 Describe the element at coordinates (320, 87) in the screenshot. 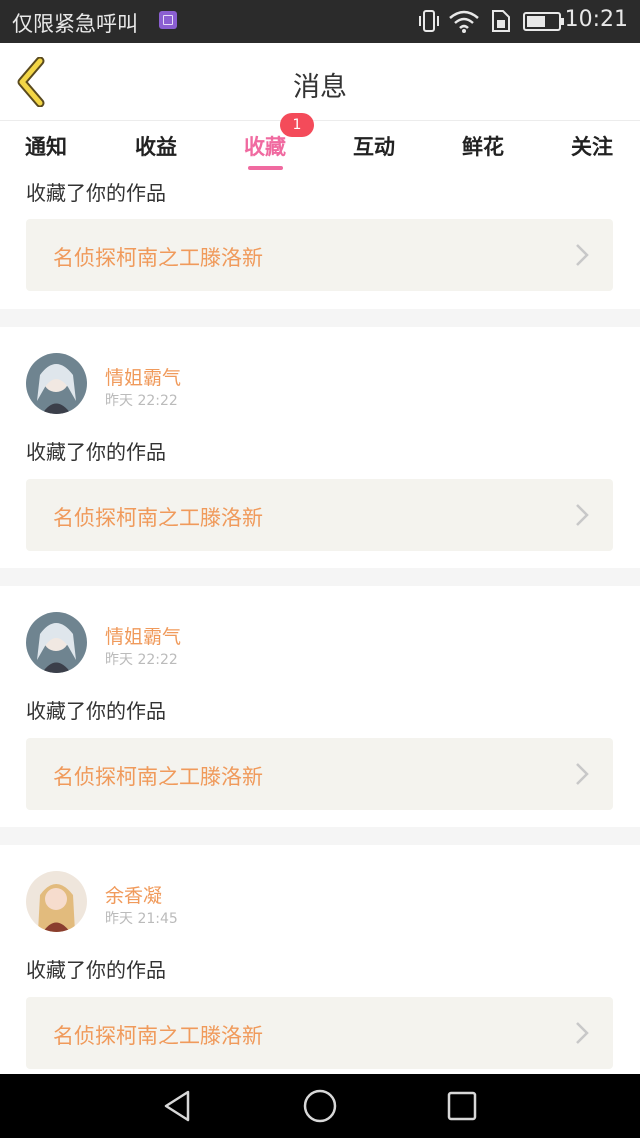

I see `page-title: 消息` at that location.